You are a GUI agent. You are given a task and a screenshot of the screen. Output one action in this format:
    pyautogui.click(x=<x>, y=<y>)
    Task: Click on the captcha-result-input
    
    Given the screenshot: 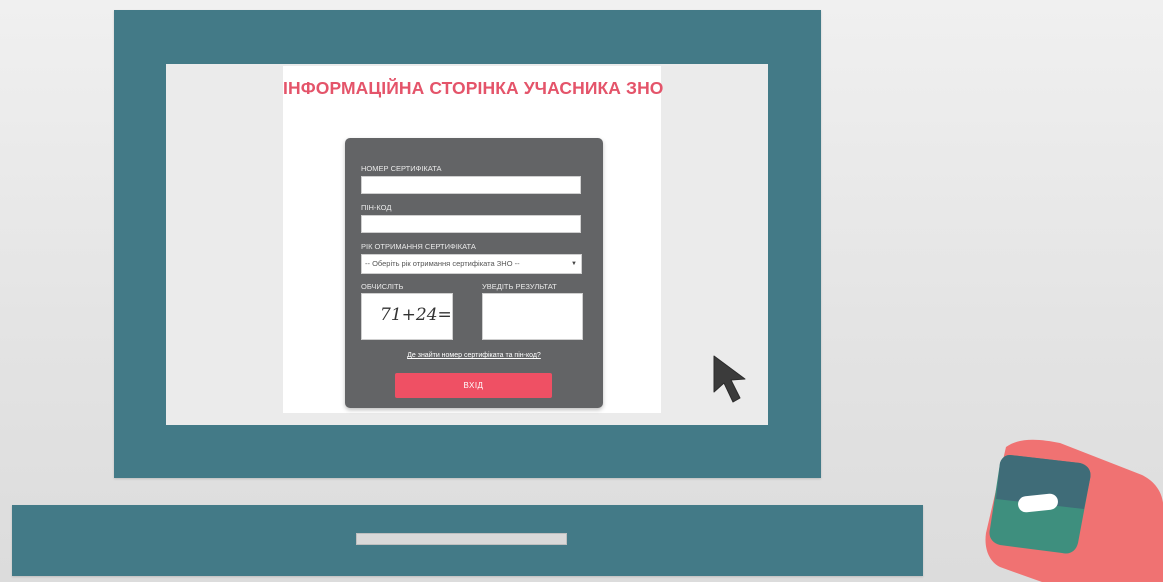 What is the action you would take?
    pyautogui.click(x=532, y=316)
    